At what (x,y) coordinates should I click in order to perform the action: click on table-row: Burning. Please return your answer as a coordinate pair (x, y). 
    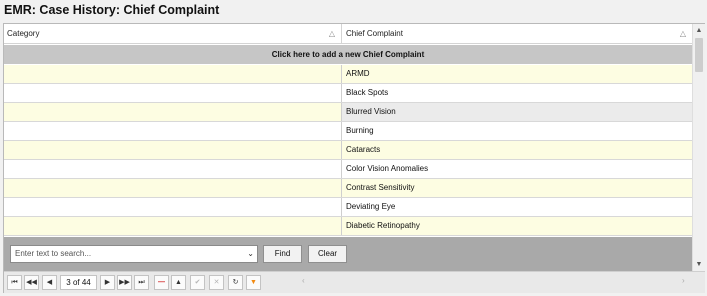
    Looking at the image, I should click on (348, 131).